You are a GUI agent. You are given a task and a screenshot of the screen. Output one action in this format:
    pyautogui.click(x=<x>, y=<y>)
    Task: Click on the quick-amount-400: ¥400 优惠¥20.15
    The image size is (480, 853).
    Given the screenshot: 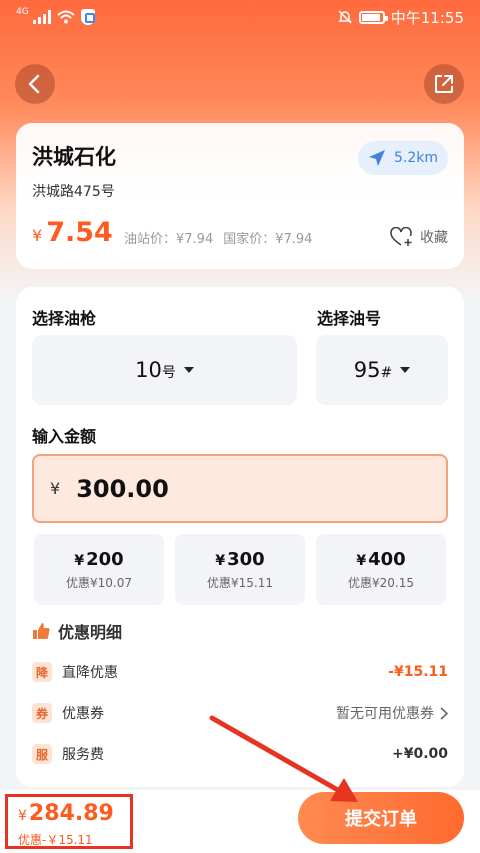 What is the action you would take?
    pyautogui.click(x=381, y=569)
    